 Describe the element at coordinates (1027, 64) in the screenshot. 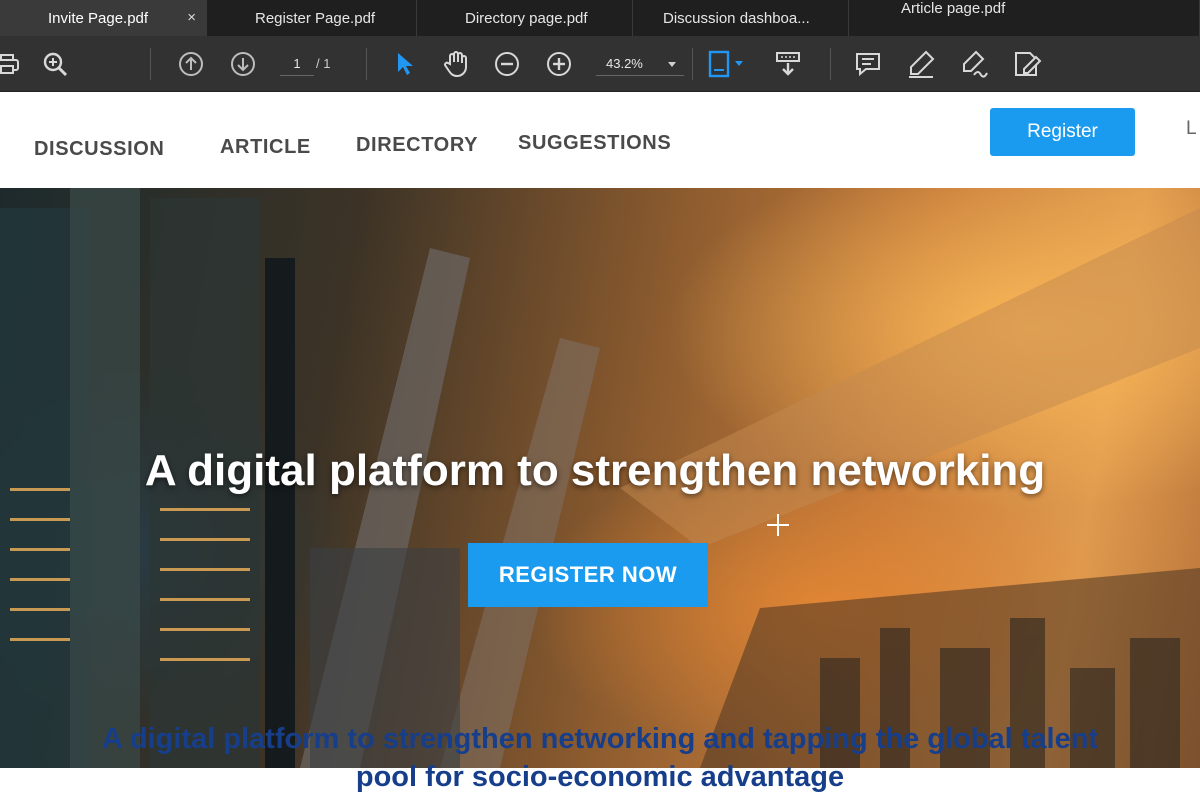

I see `edit-pdf-icon` at that location.